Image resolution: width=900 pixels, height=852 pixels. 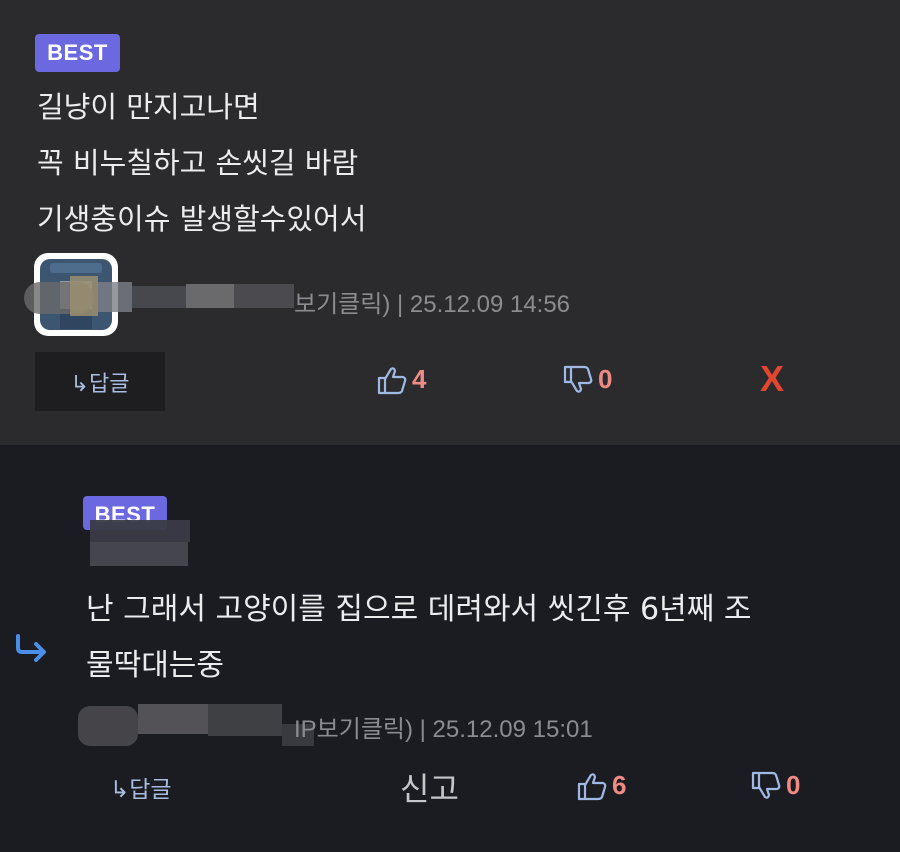 What do you see at coordinates (619, 785) in the screenshot?
I see `like-count: 6` at bounding box center [619, 785].